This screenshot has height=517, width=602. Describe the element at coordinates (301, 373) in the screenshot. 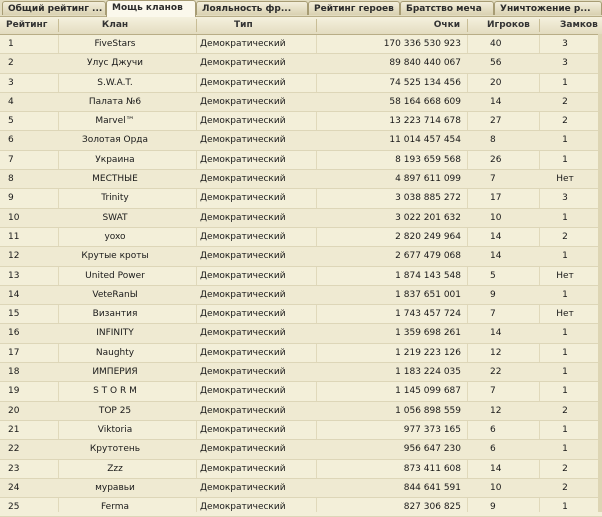

I see `table-row: 18 ИМПЕРИЯ Демократический 1 183 224 035 22 1` at that location.